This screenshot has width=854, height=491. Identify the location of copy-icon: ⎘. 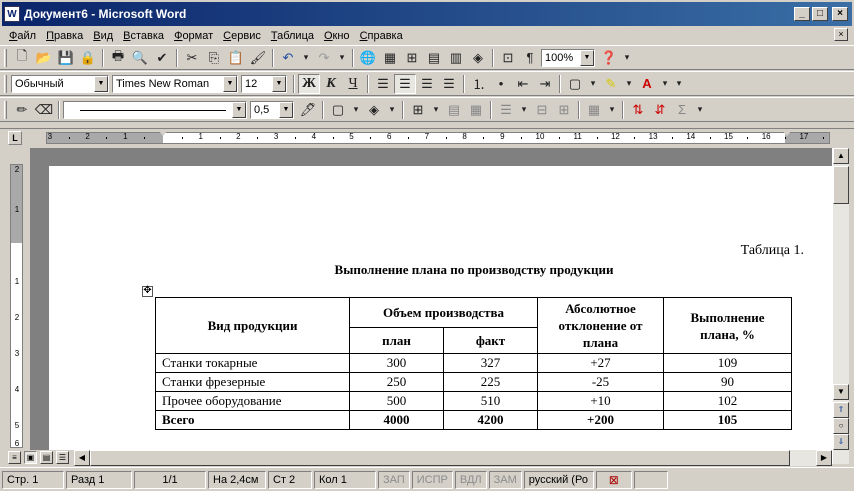
(214, 58).